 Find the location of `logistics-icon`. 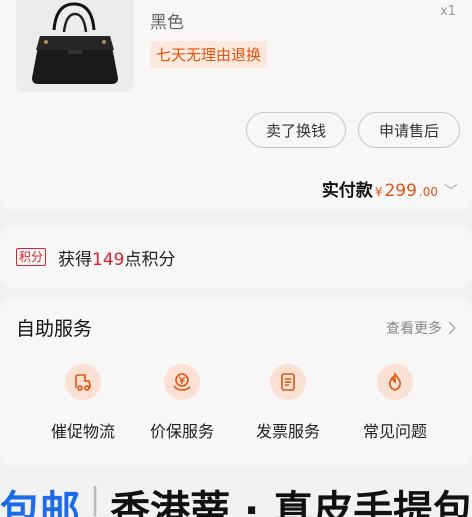

logistics-icon is located at coordinates (83, 382).